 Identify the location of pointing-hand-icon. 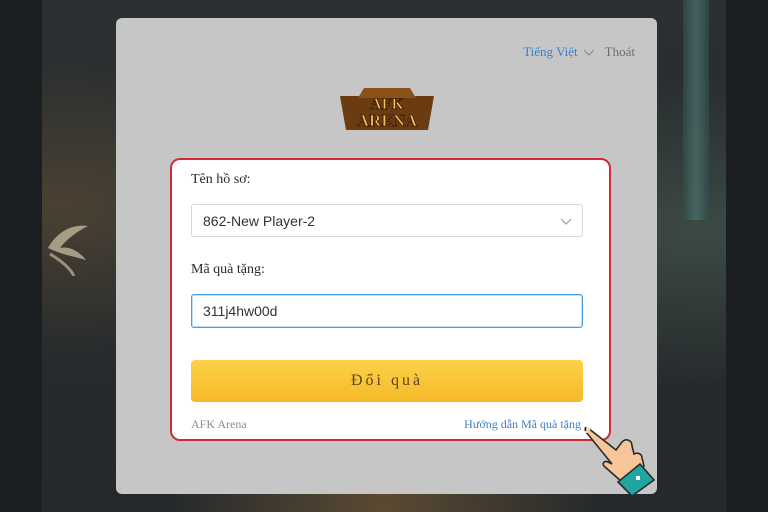
(619, 458).